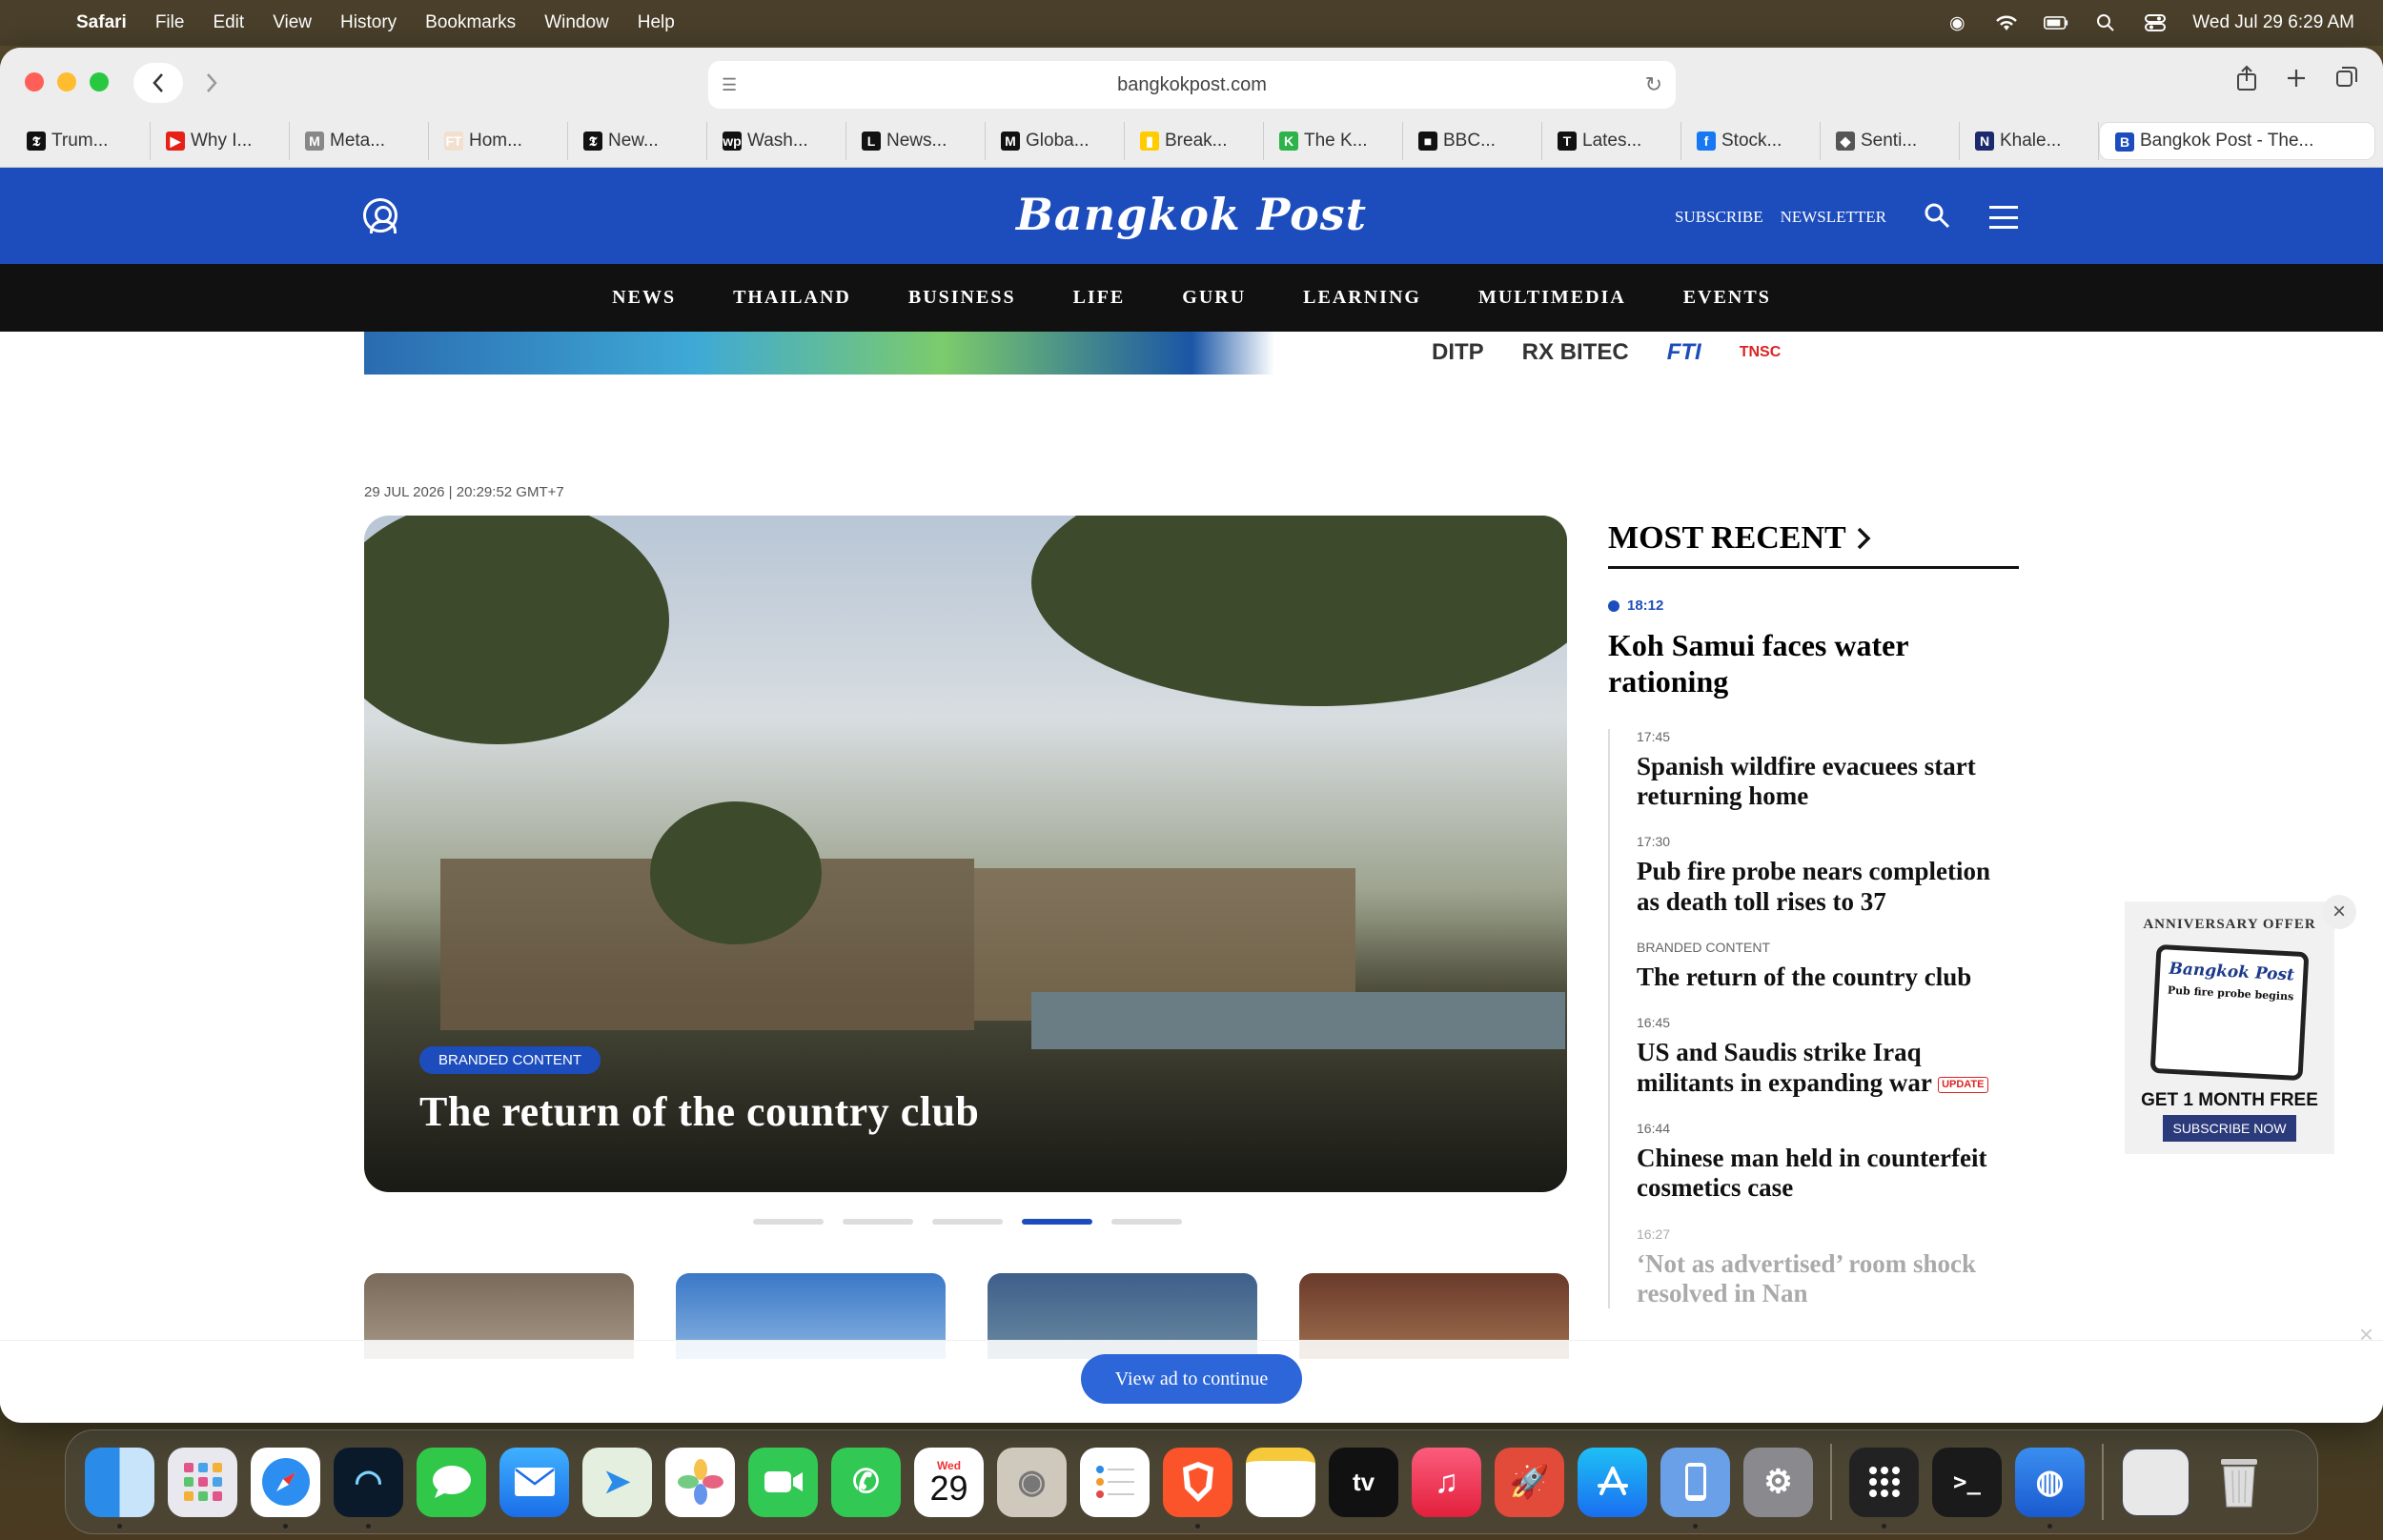 The width and height of the screenshot is (2383, 1540). I want to click on rocket-app-icon: 🚀, so click(1530, 1482).